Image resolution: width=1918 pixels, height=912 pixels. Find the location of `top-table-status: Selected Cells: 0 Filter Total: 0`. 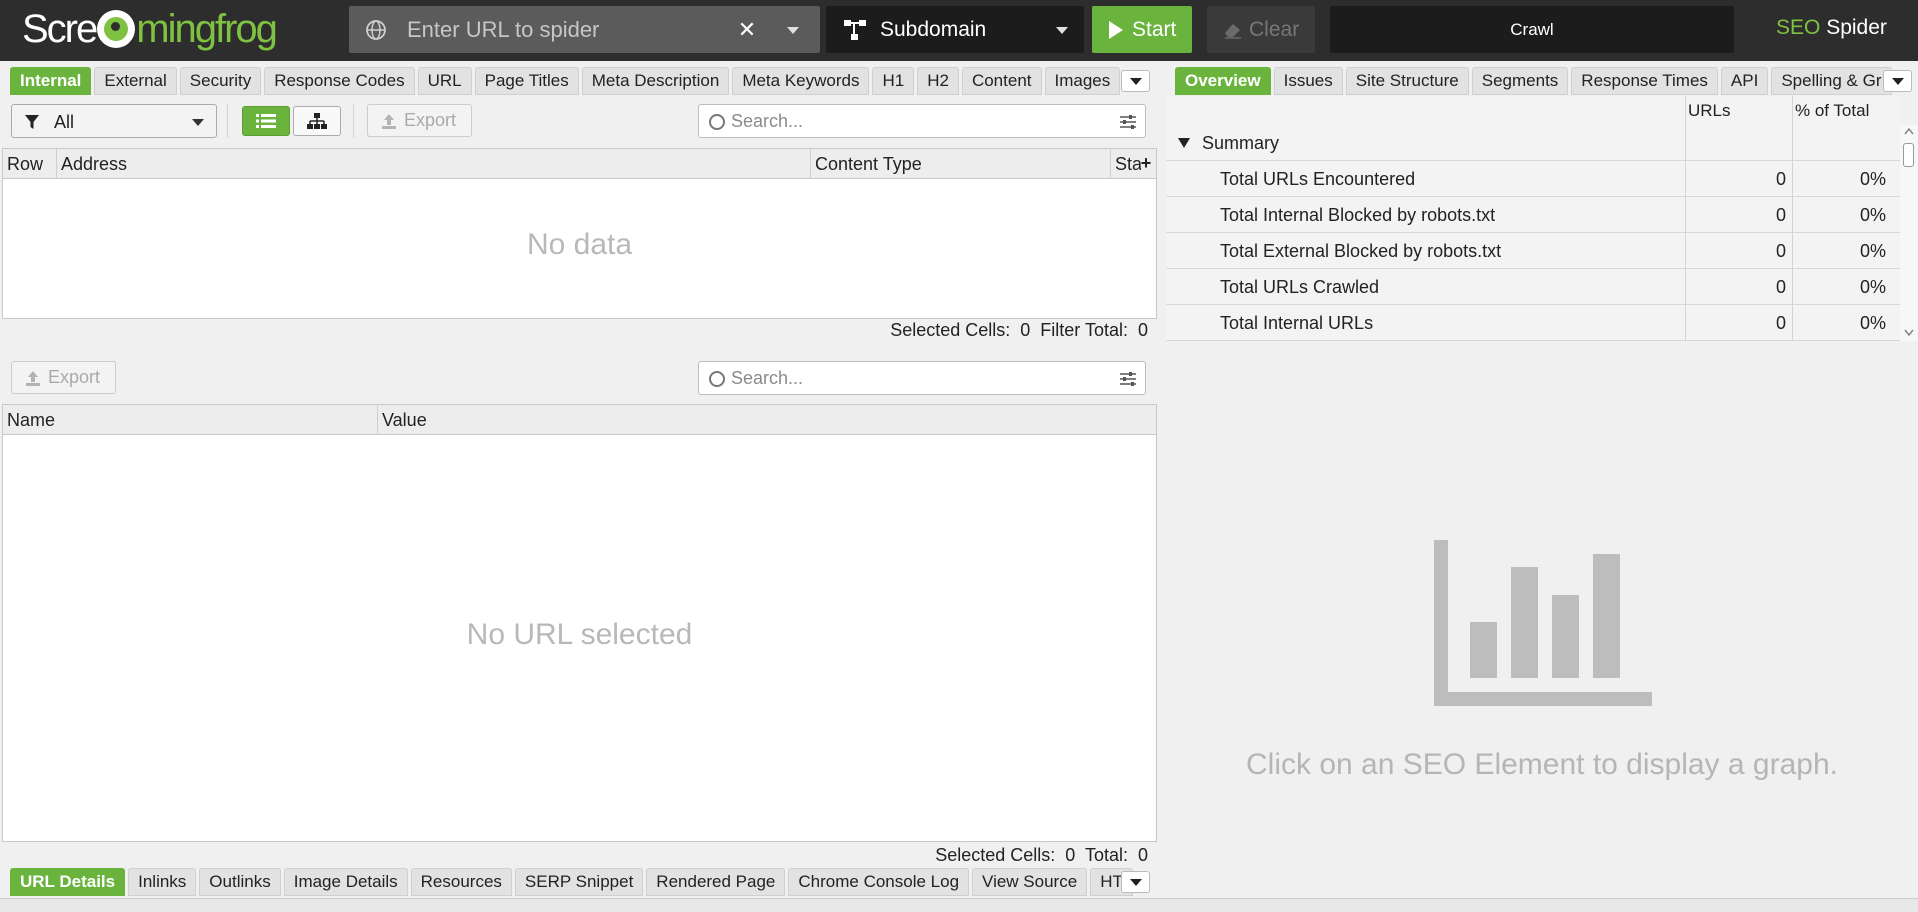

top-table-status: Selected Cells: 0 Filter Total: 0 is located at coordinates (1019, 330).